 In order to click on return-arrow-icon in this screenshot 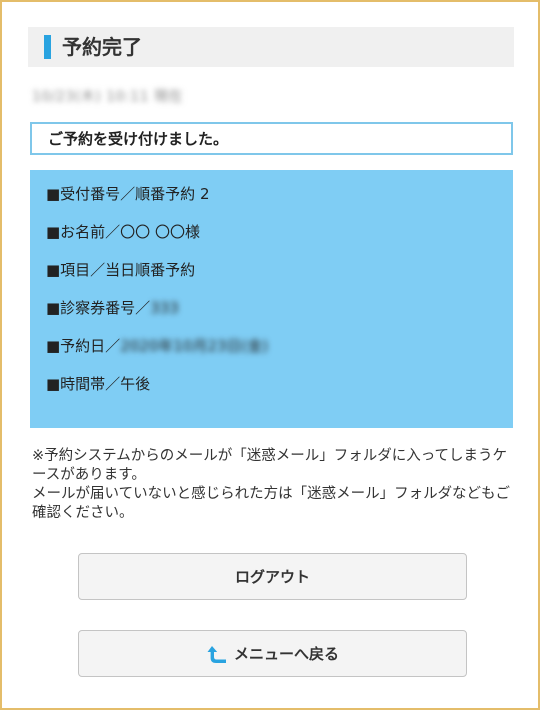, I will do `click(216, 654)`.